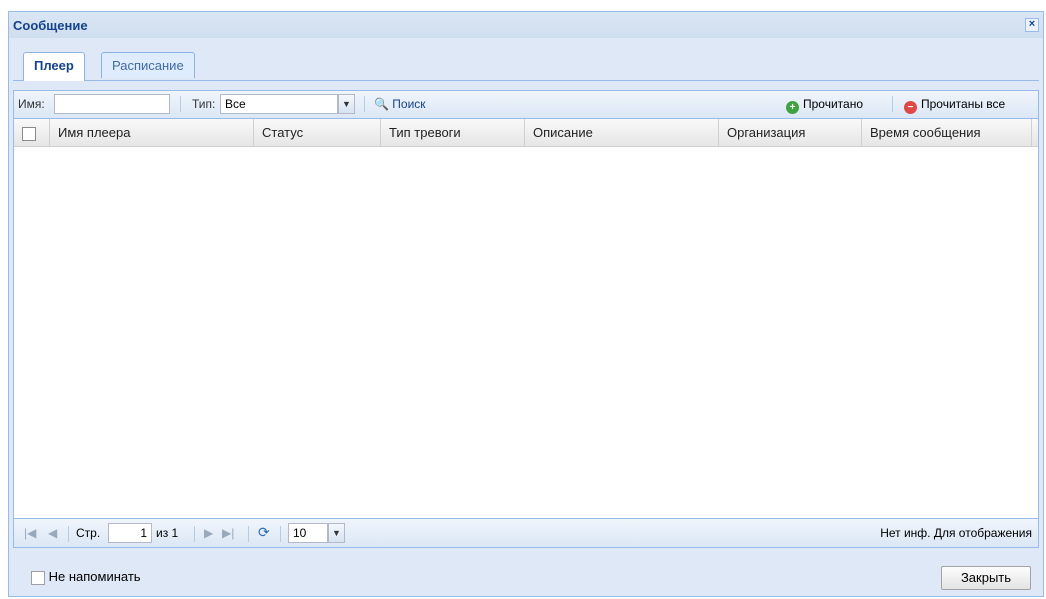 The height and width of the screenshot is (599, 1046). Describe the element at coordinates (317, 132) in the screenshot. I see `column-status: Статус` at that location.